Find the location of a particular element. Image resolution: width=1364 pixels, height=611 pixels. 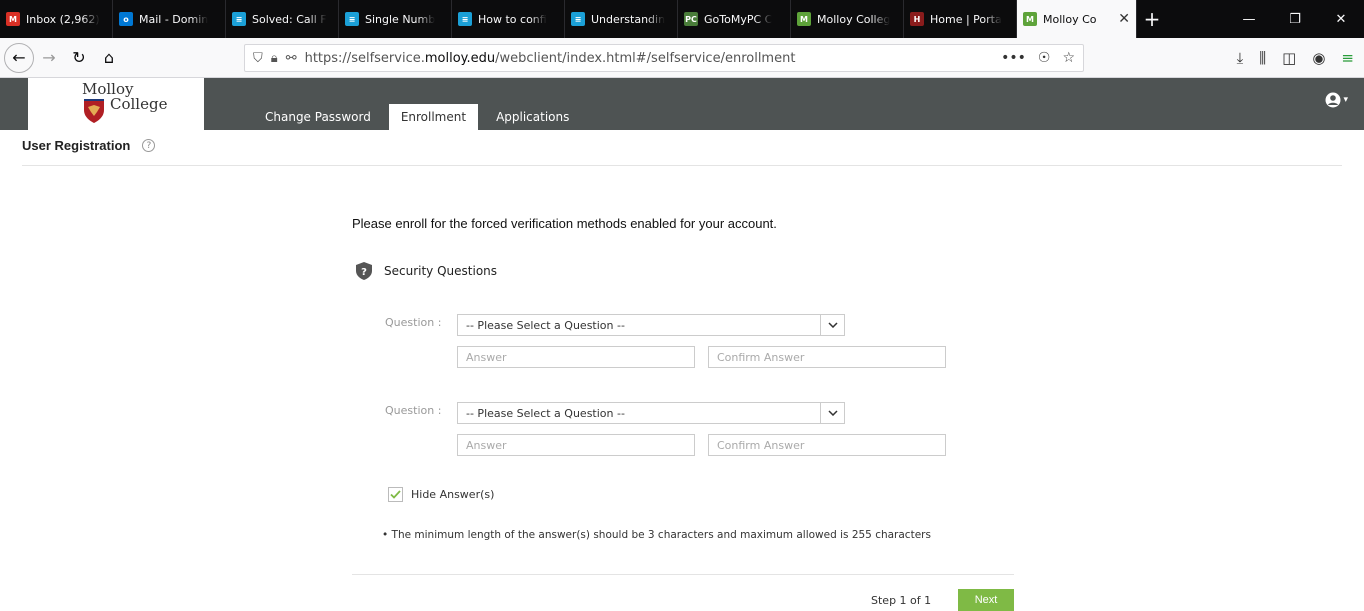

question-2-selected-value: -- Please Select a Question -- is located at coordinates (545, 413).